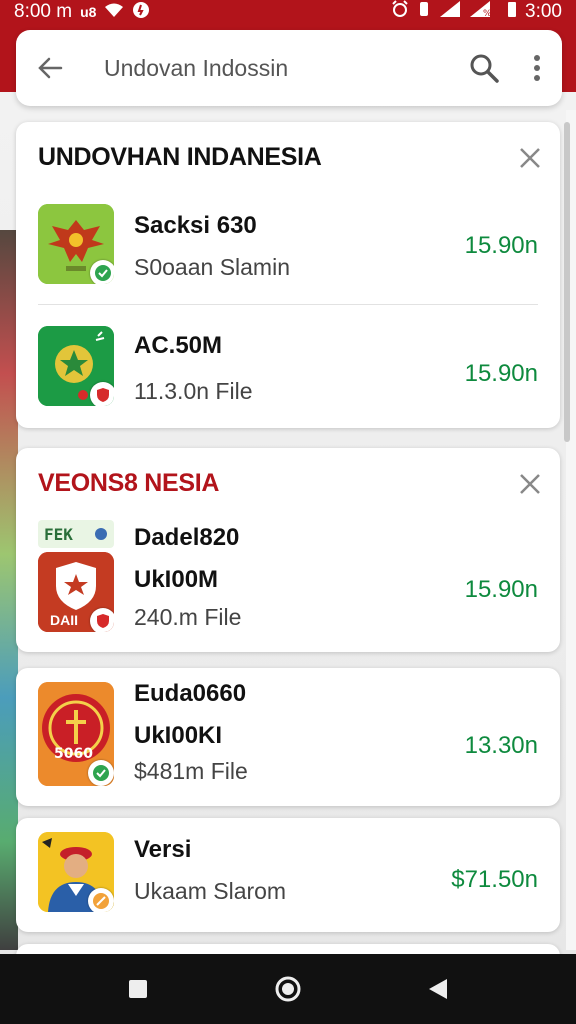 The height and width of the screenshot is (1024, 576). What do you see at coordinates (141, 12) in the screenshot?
I see `notification-icon` at bounding box center [141, 12].